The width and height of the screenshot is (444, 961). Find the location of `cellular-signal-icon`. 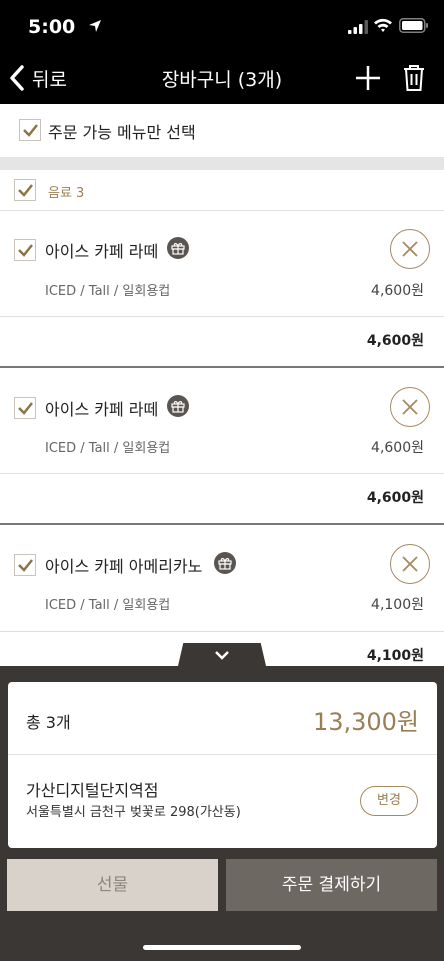

cellular-signal-icon is located at coordinates (358, 27).